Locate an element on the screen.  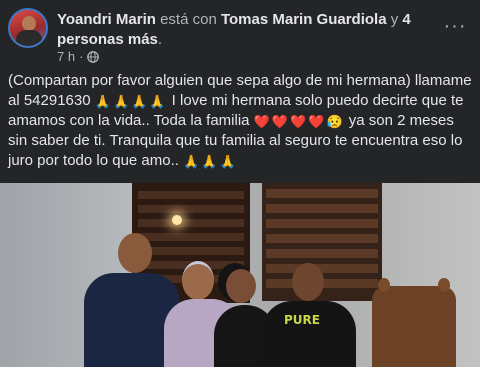
pray-emoji-6: 🙏 is located at coordinates (209, 161).